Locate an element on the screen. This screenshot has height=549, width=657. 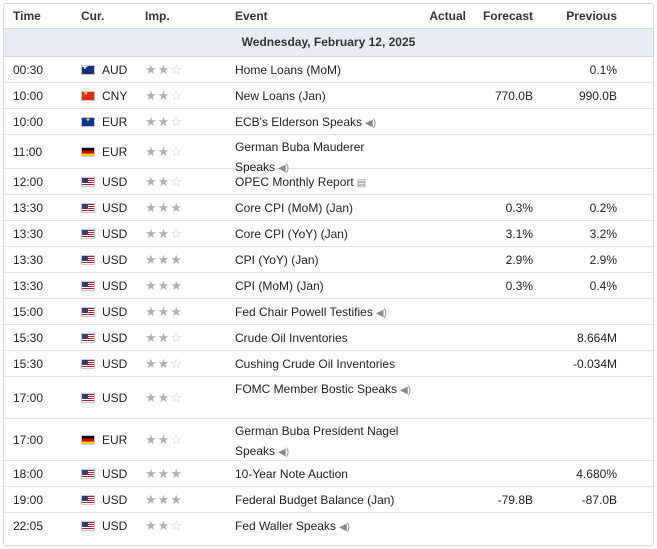
table-row: 13:30 USD ★★★ CPI (YoY) (Jan) 2.9% 2.9% is located at coordinates (328, 260).